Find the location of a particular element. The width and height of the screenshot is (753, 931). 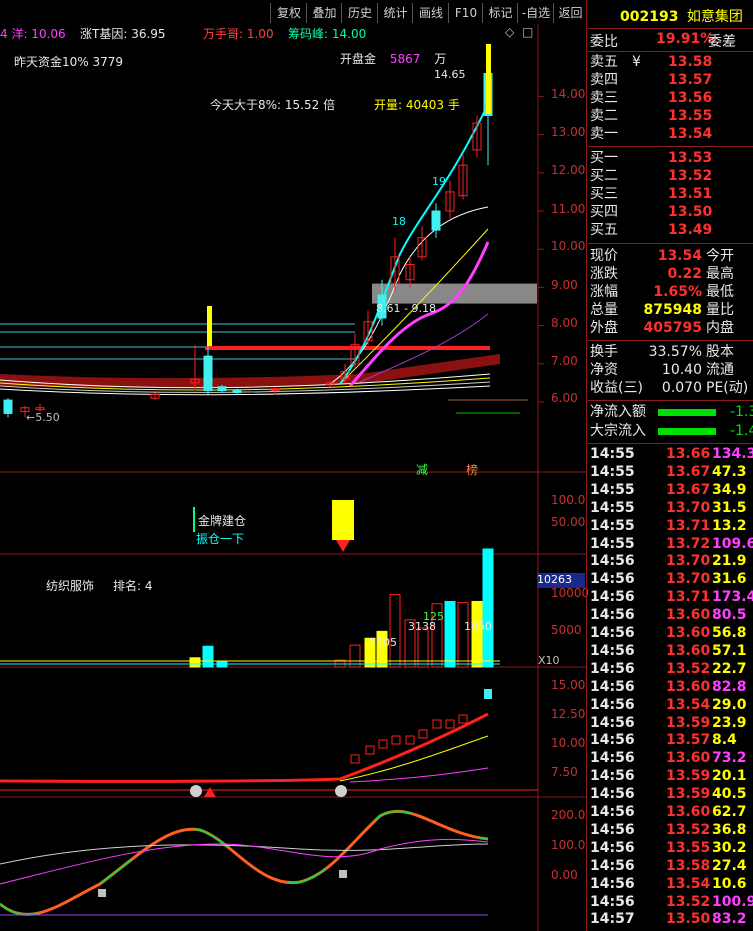

open-amount-value: 5867 is located at coordinates (405, 59).